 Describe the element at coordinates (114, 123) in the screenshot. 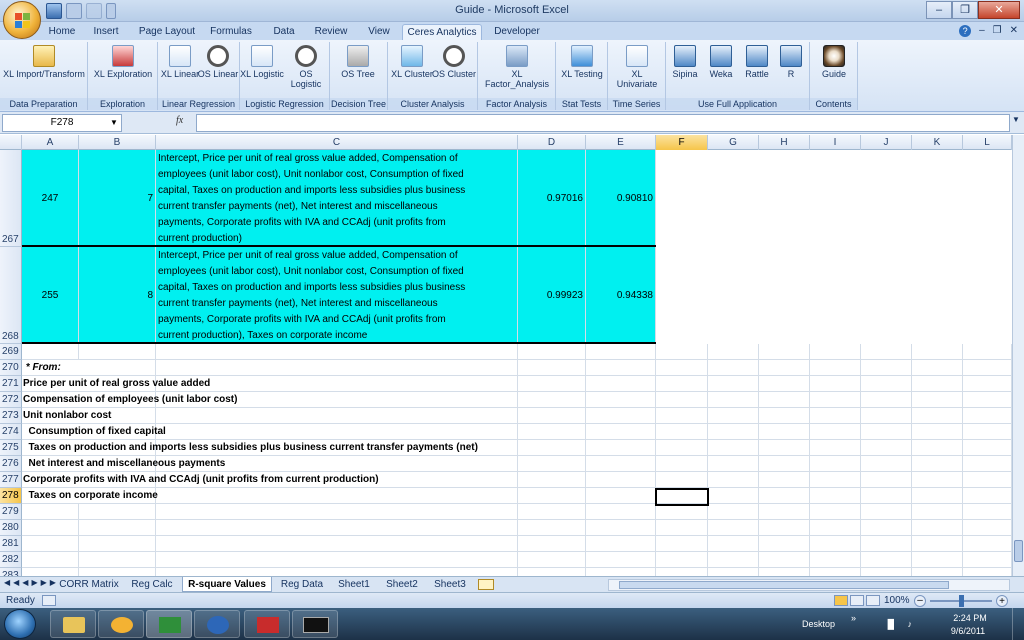

I see `chevron-down-icon: ▼` at that location.